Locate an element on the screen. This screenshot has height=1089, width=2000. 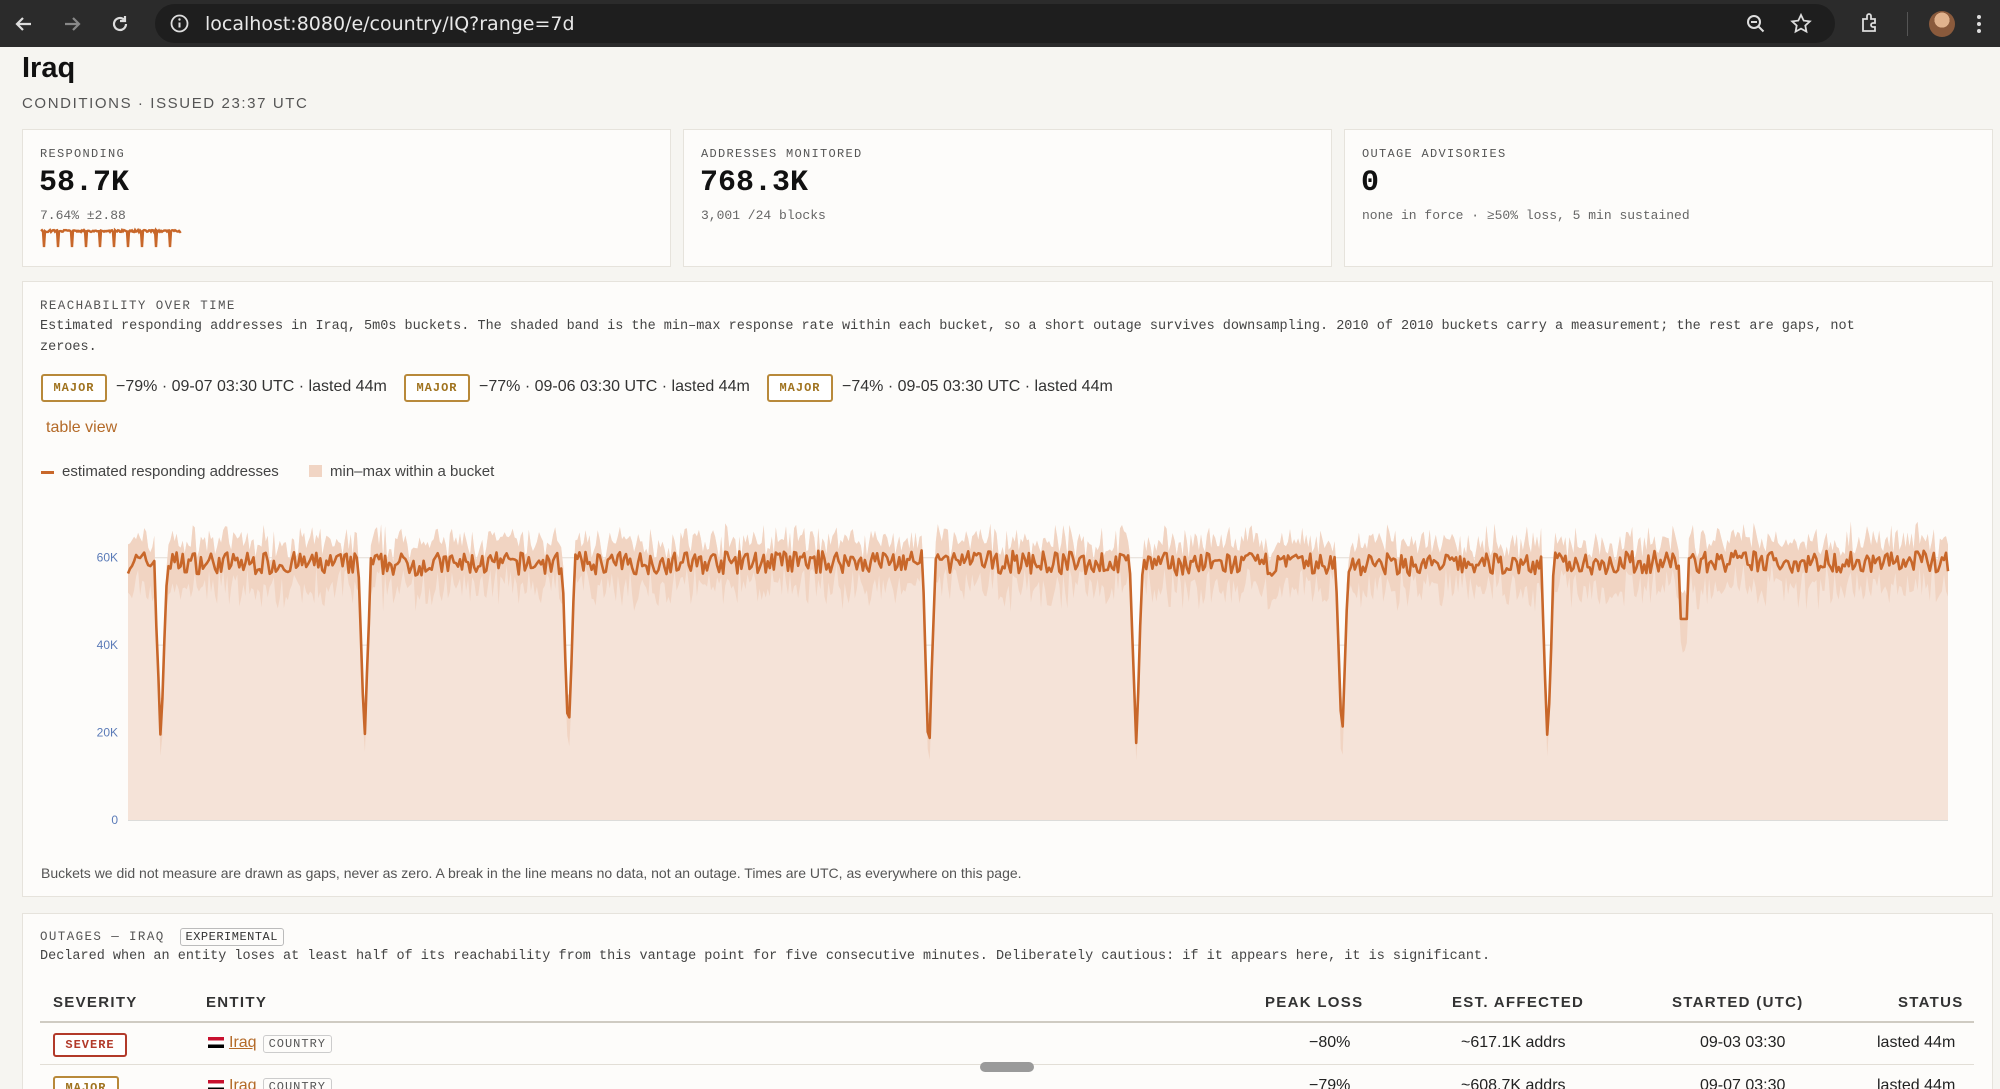
url-text: localhost:8080/e/country/IQ?range=7d is located at coordinates (390, 24).